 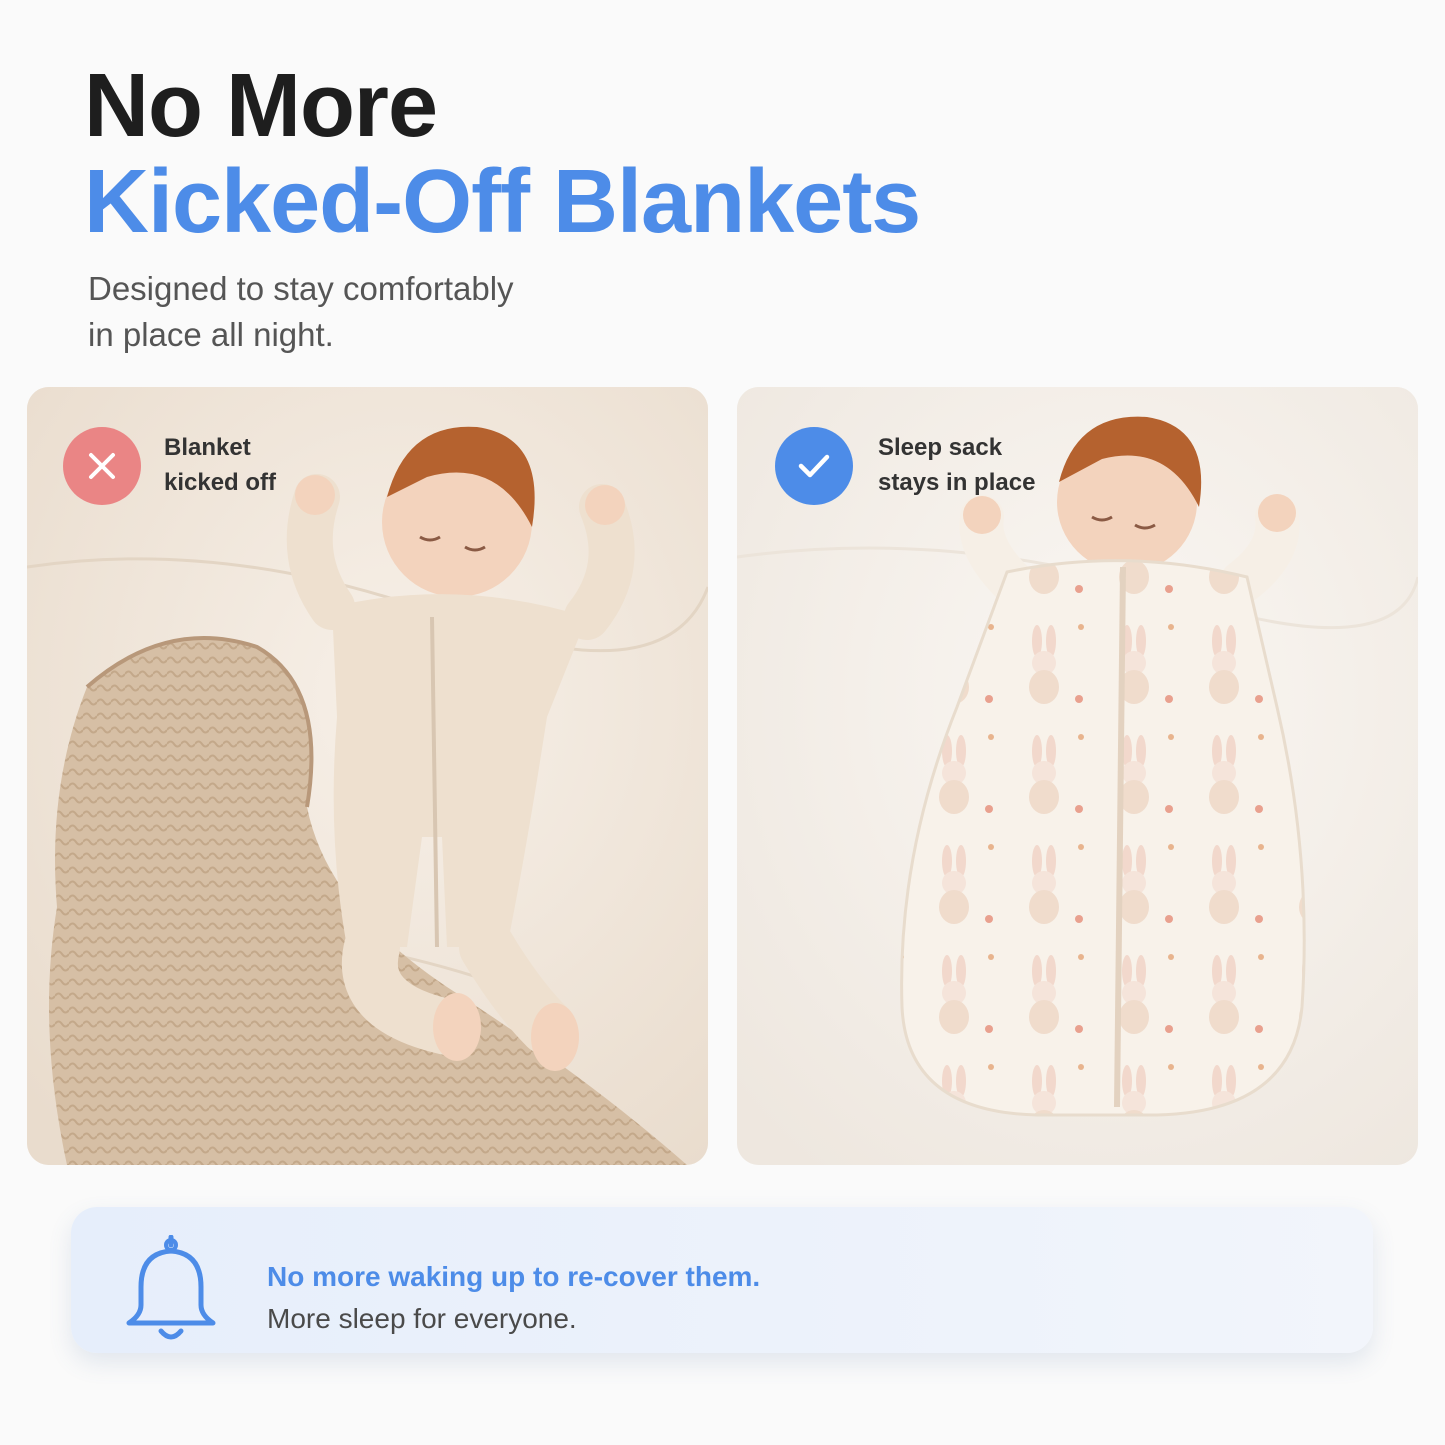 I want to click on headline: No More Kicked-Off Blankets, so click(x=502, y=154).